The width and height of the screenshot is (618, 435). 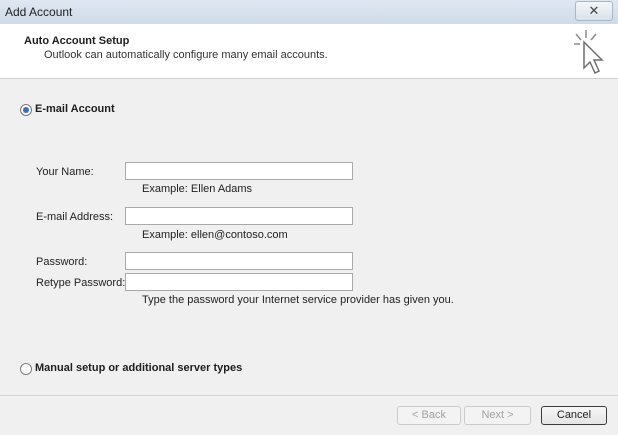 I want to click on wizard-cursor-icon, so click(x=589, y=52).